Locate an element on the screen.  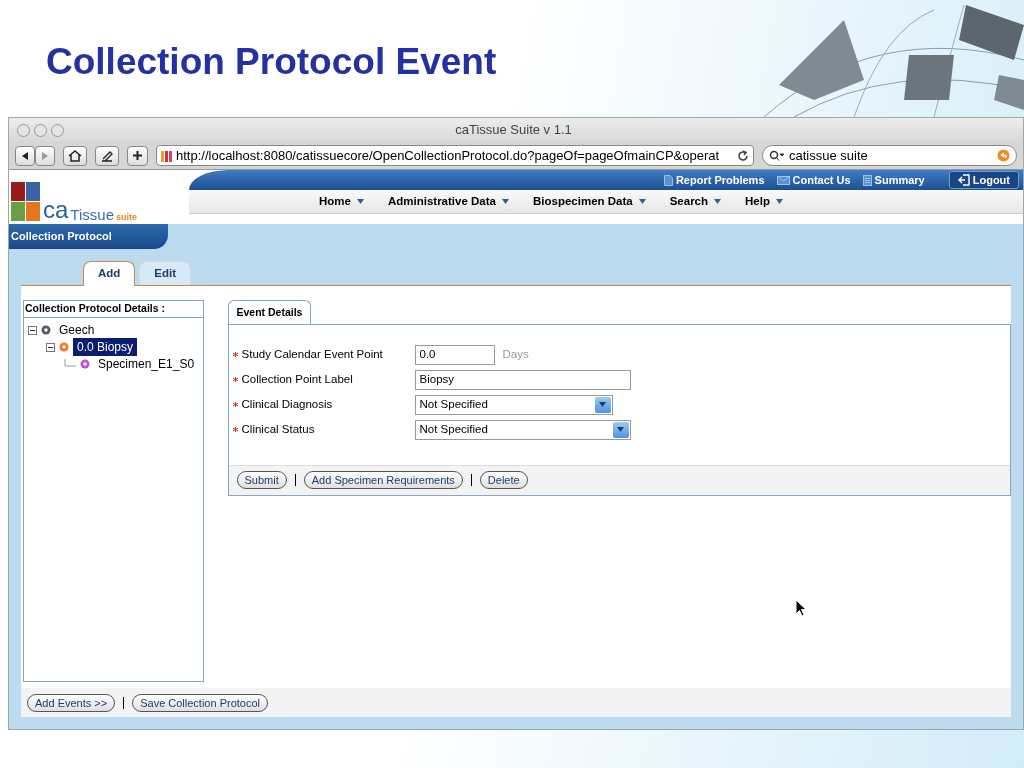
link: Summary is located at coordinates (899, 180).